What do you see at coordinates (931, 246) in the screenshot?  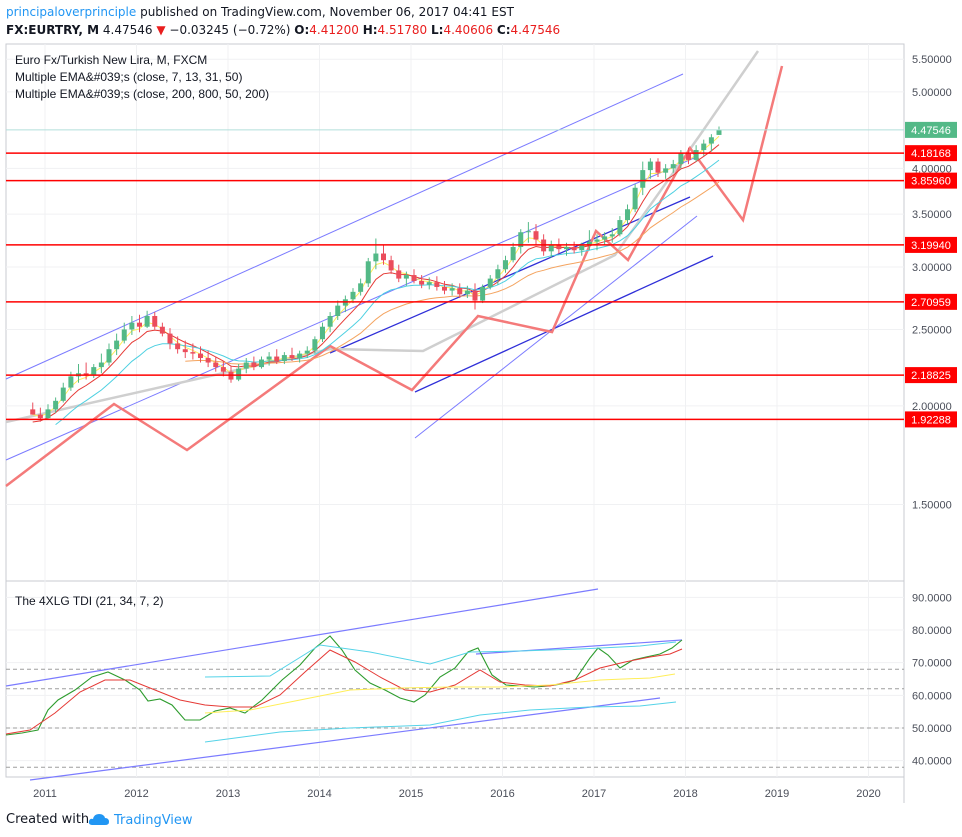 I see `level-price-label: 3.19940` at bounding box center [931, 246].